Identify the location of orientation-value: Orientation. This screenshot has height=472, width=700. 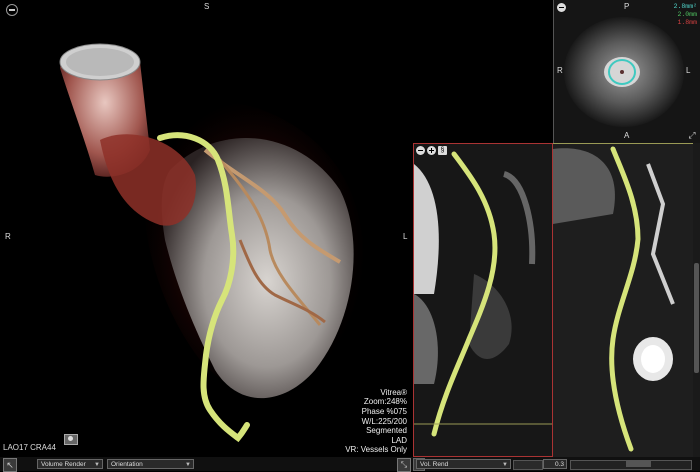
(127, 464).